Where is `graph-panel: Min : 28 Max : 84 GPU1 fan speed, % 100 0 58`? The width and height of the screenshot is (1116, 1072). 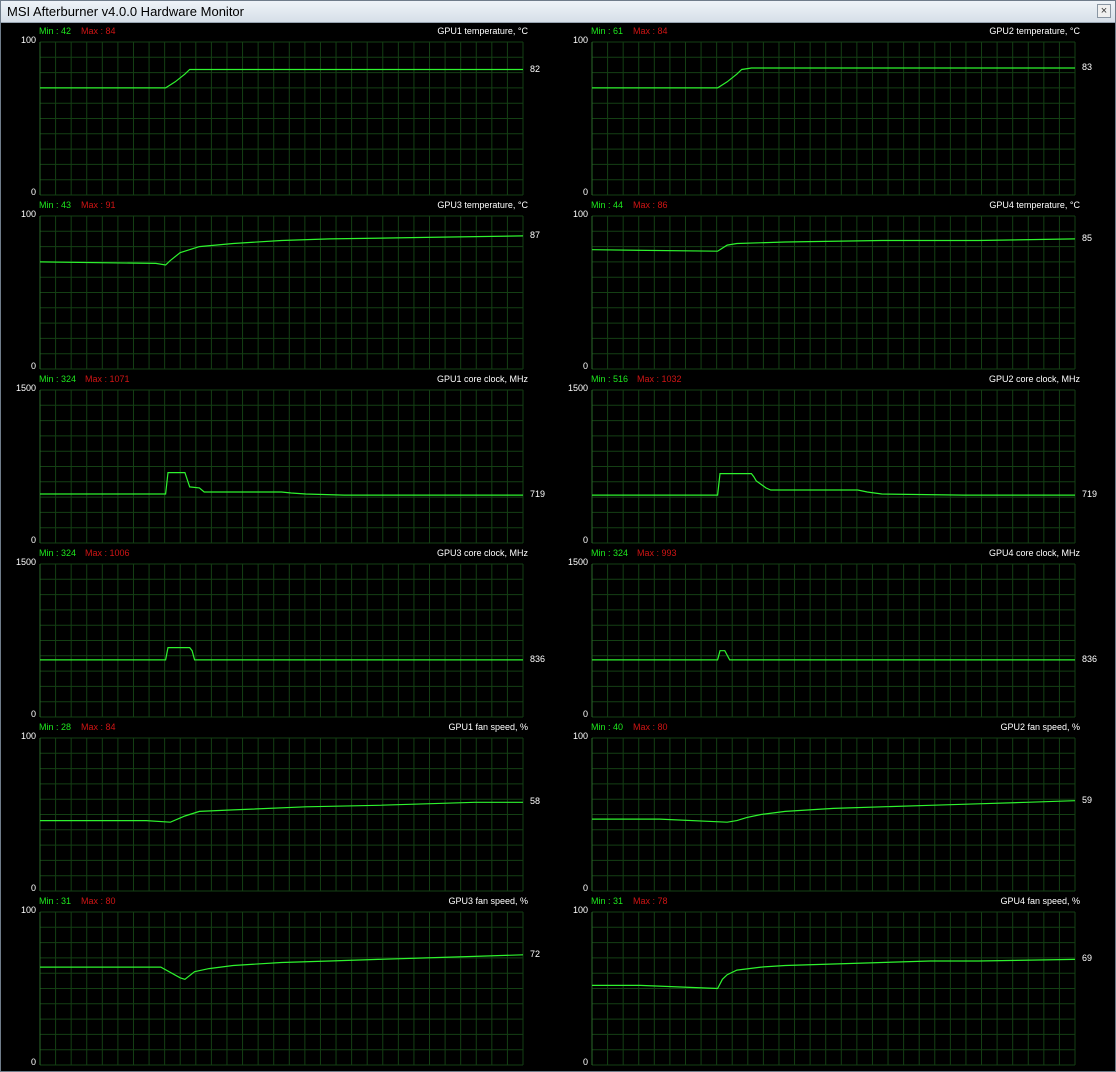 graph-panel: Min : 28 Max : 84 GPU1 fan speed, % 100 0 58 is located at coordinates (278, 806).